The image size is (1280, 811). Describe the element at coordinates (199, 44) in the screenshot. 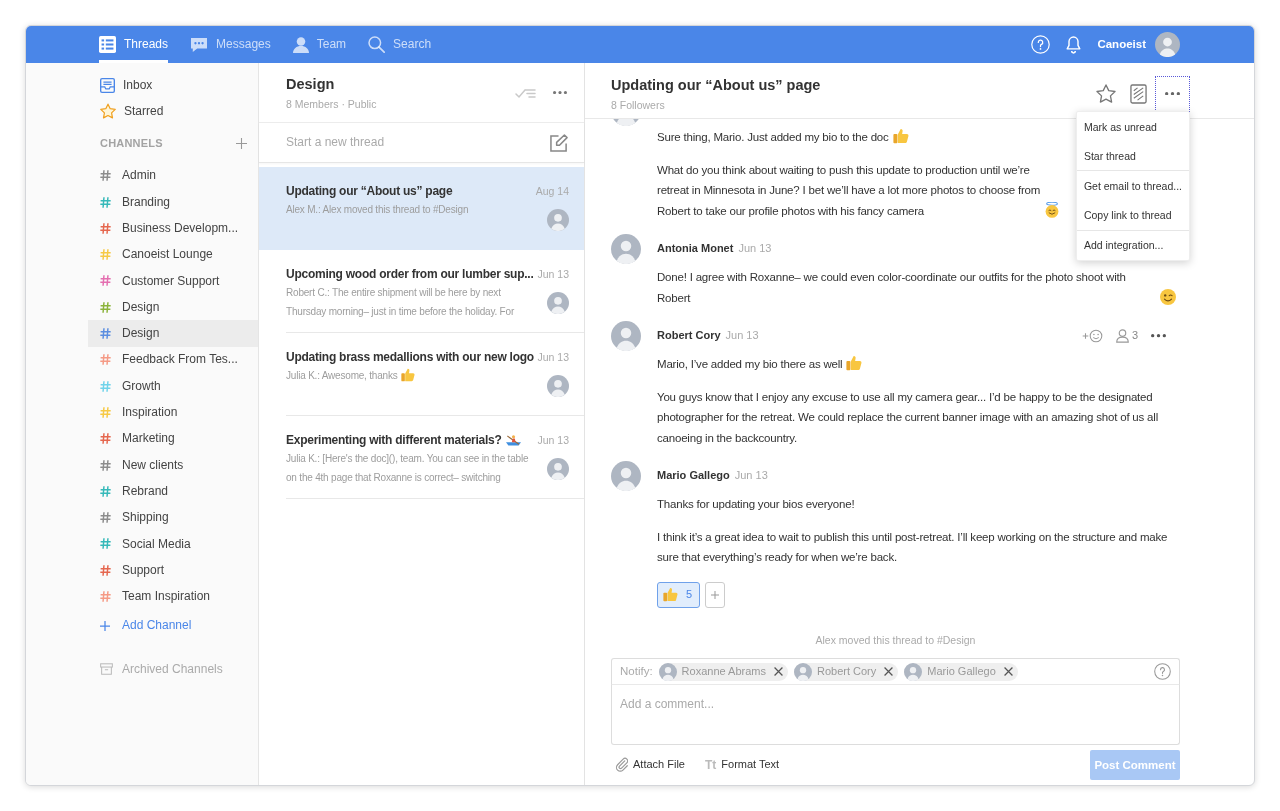

I see `speech-bubble-icon` at that location.